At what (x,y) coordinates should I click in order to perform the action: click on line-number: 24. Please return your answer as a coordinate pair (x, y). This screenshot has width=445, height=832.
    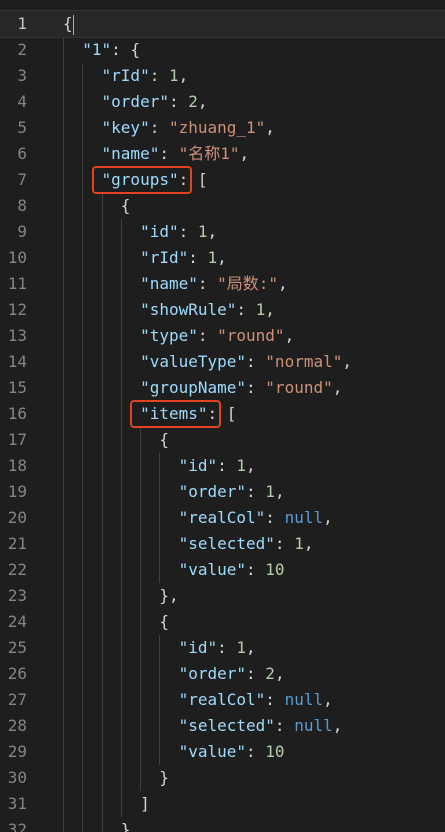
    Looking at the image, I should click on (17, 621).